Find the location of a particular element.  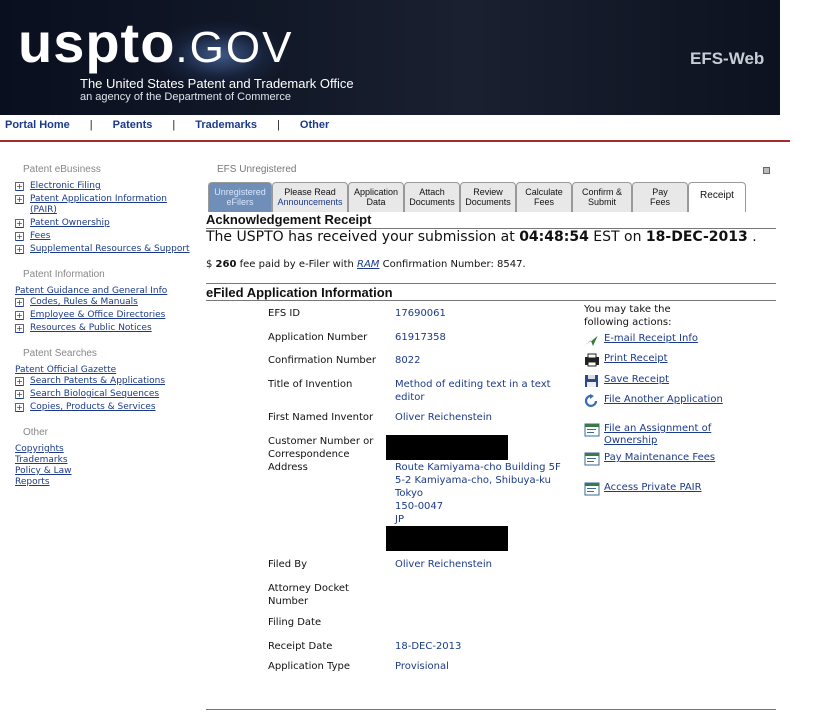

docket-label: Attorney Docket Number is located at coordinates (308, 595).